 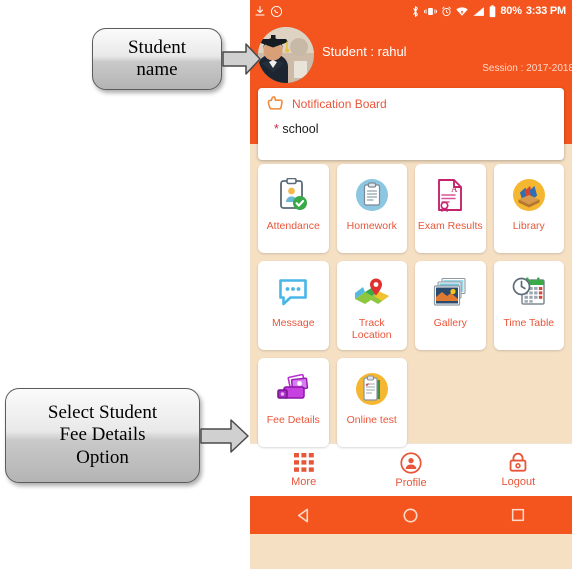 I want to click on notification-board-header: Notification Board, so click(x=410, y=103).